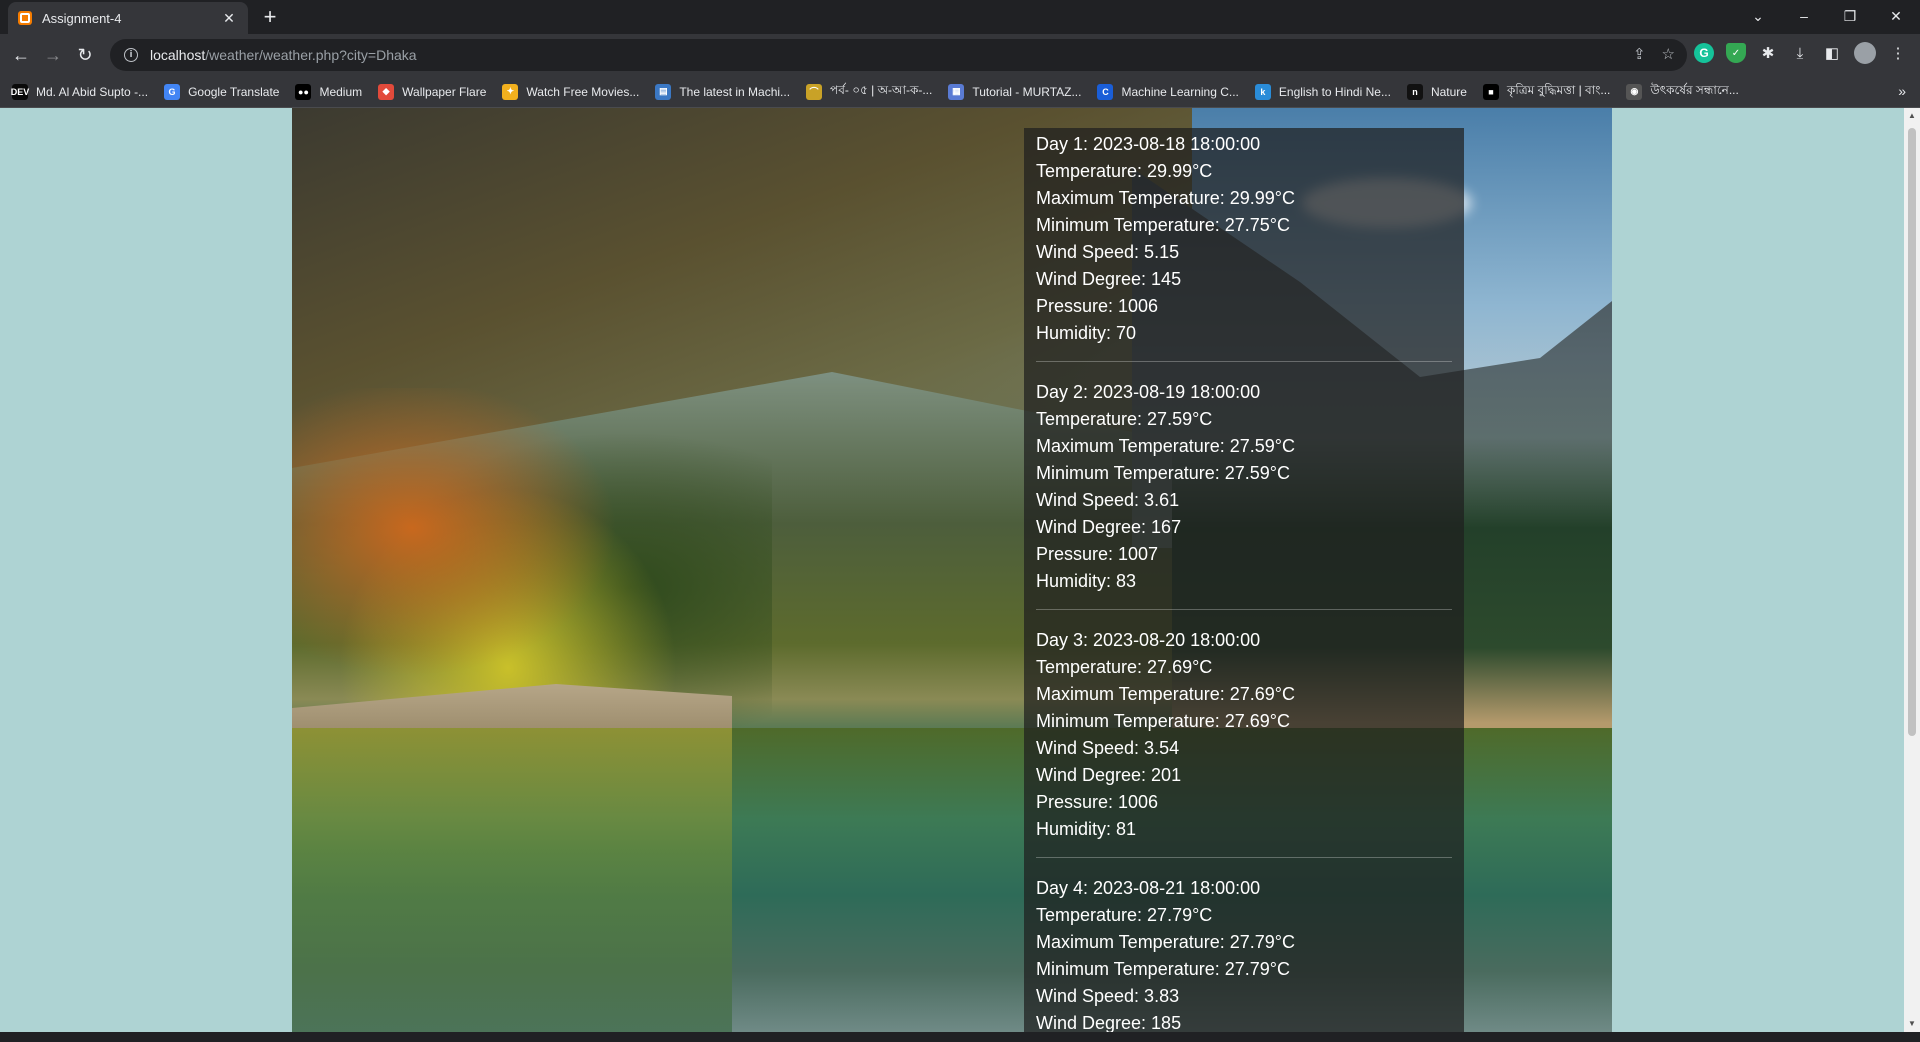  What do you see at coordinates (1163, 473) in the screenshot?
I see `forecast-min-temperature: Minimum Temperature: 27.59°C` at bounding box center [1163, 473].